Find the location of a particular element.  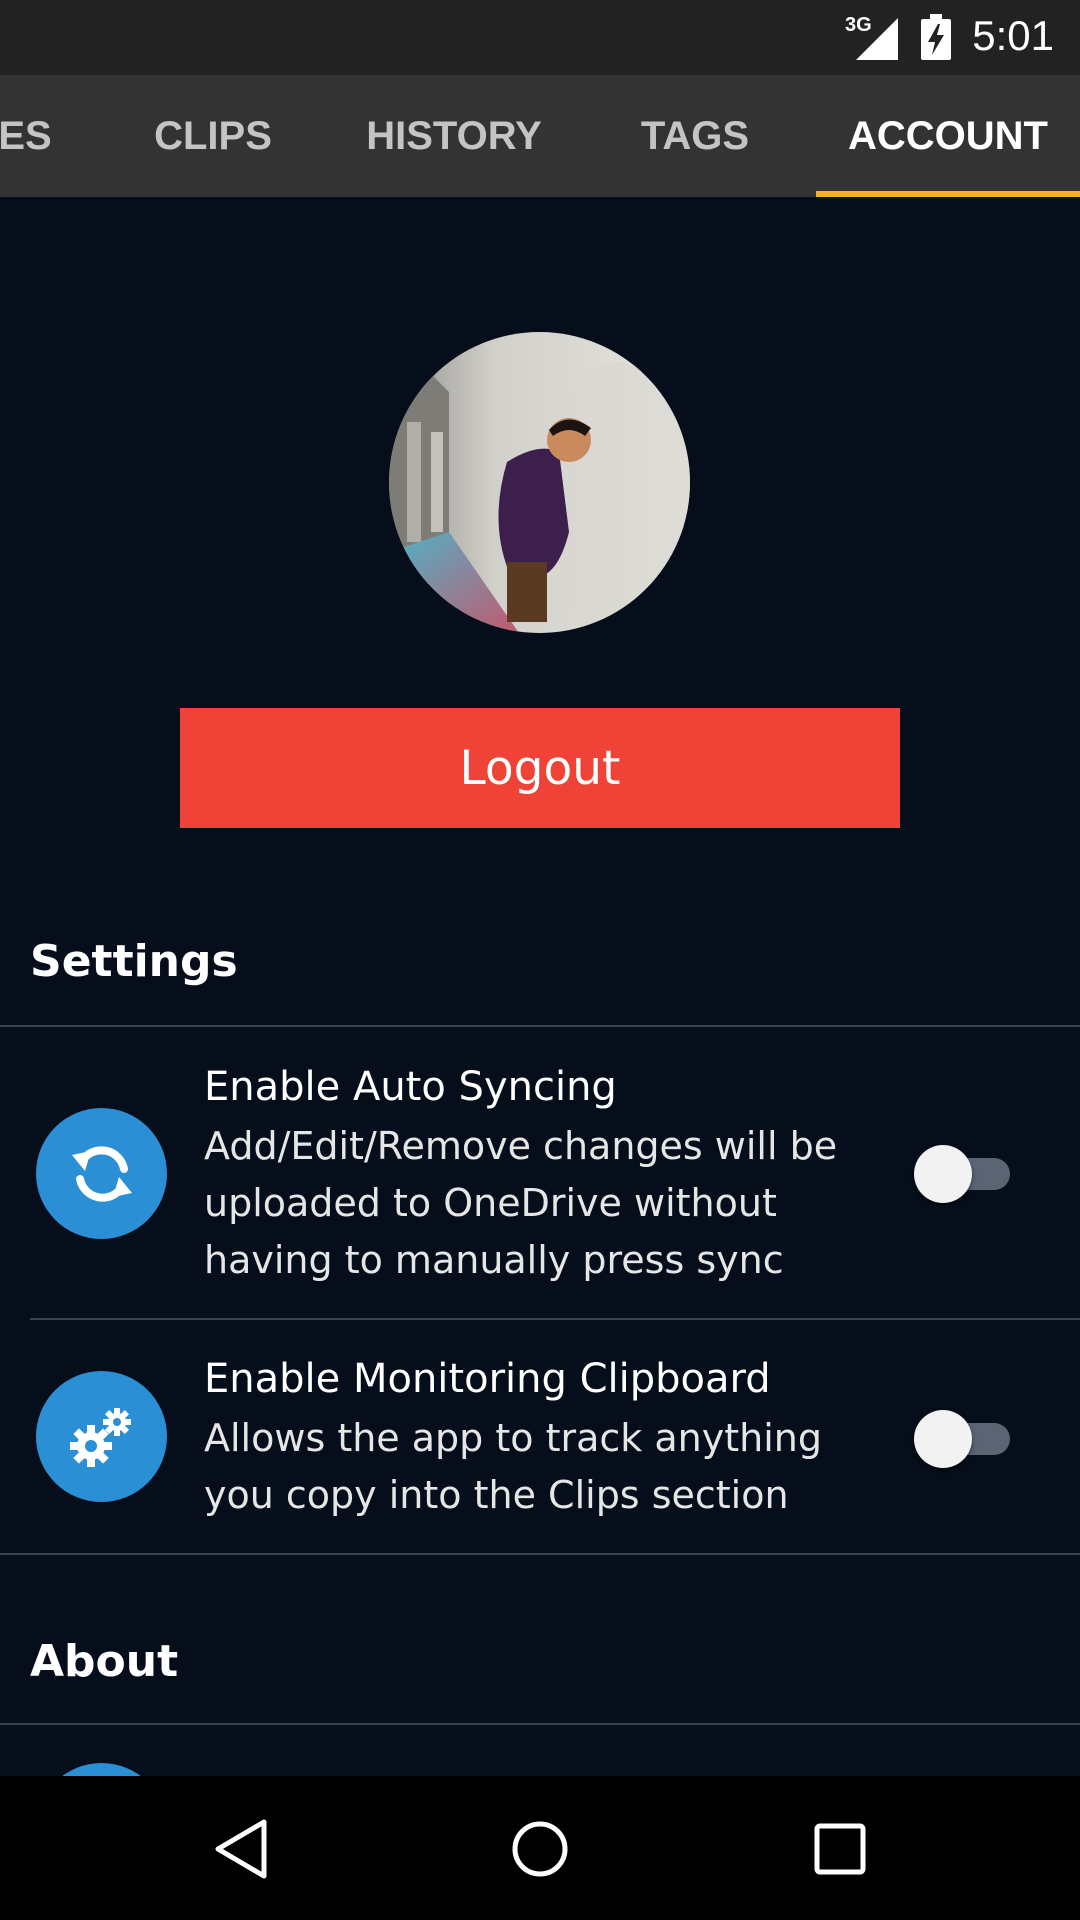

setting-monitor-clipboard-title: Enable Monitoring Clipboard is located at coordinates (487, 1379).